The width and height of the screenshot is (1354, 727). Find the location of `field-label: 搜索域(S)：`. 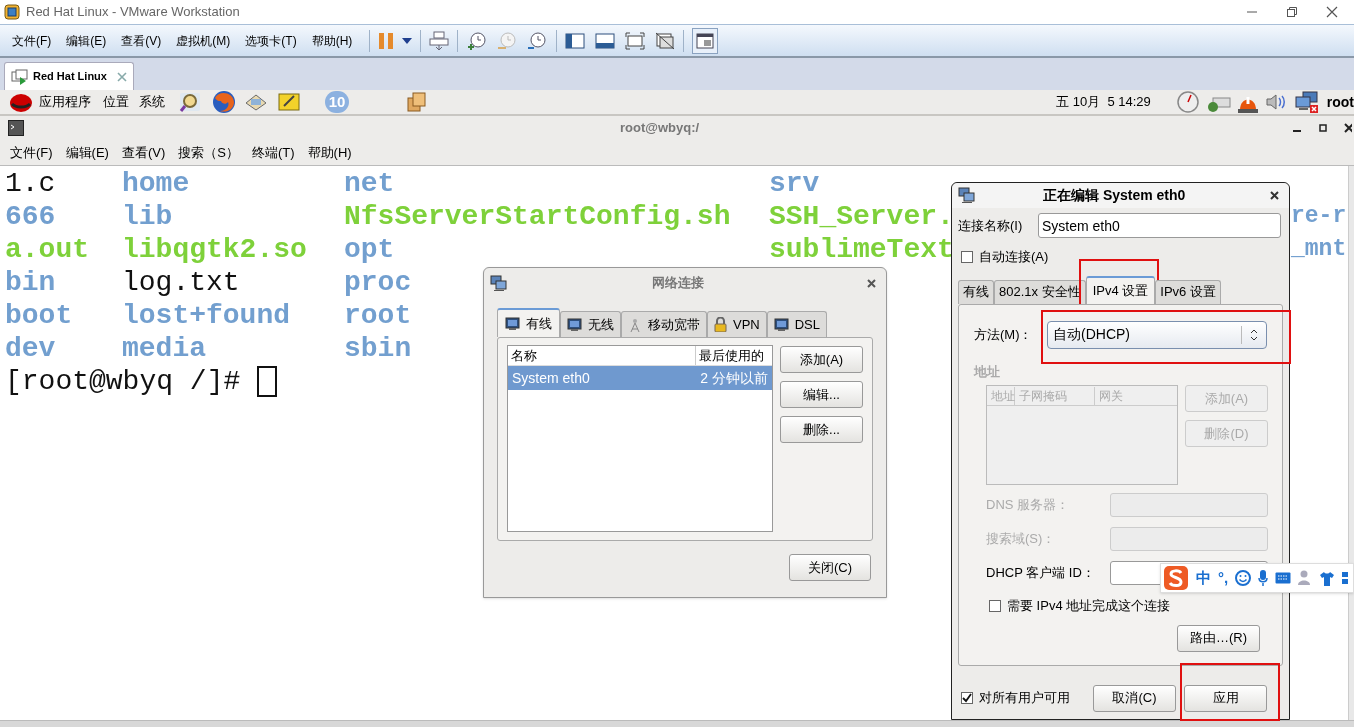

field-label: 搜索域(S)： is located at coordinates (1021, 539).